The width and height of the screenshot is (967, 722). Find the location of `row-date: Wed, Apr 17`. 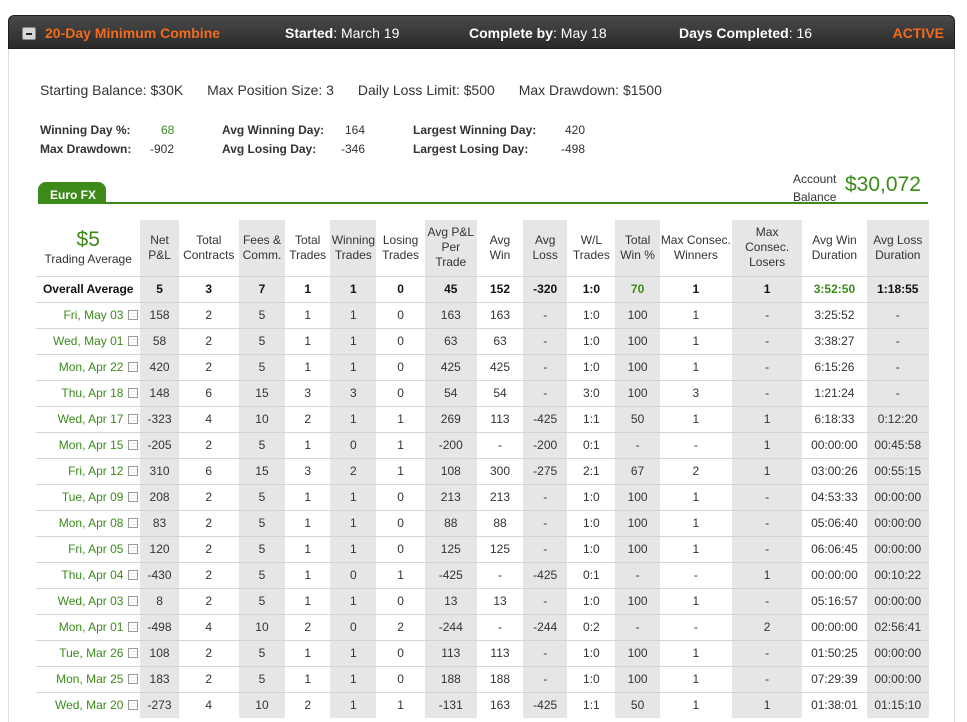

row-date: Wed, Apr 17 is located at coordinates (91, 419).